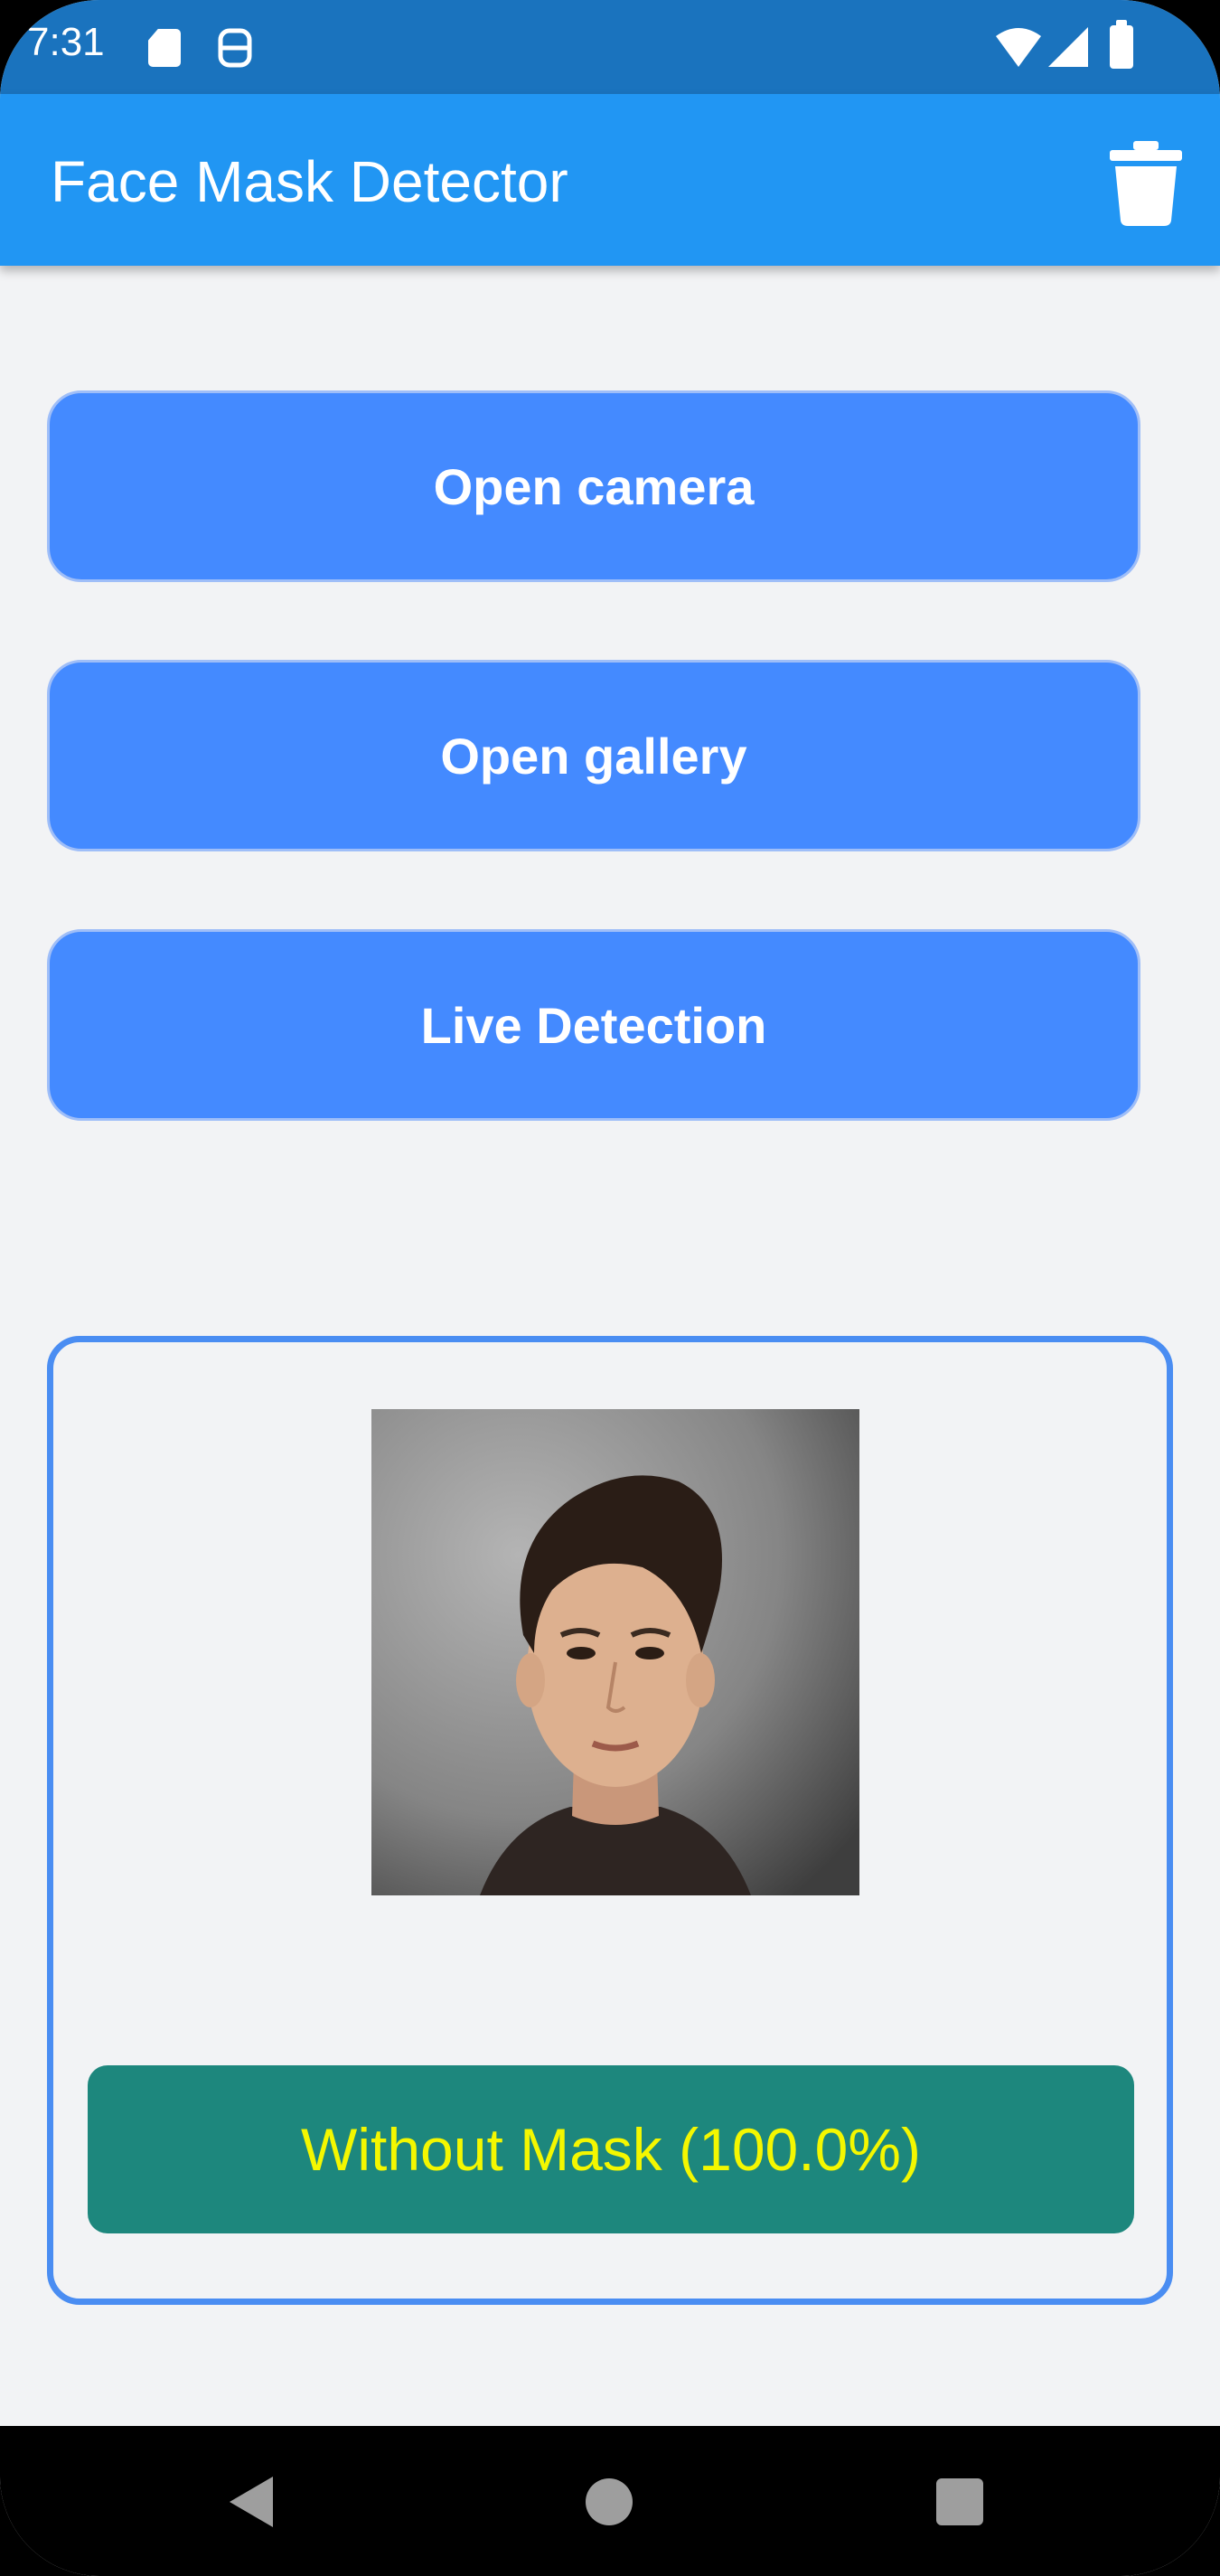 The image size is (1220, 2576). Describe the element at coordinates (1019, 47) in the screenshot. I see `wifi-icon` at that location.